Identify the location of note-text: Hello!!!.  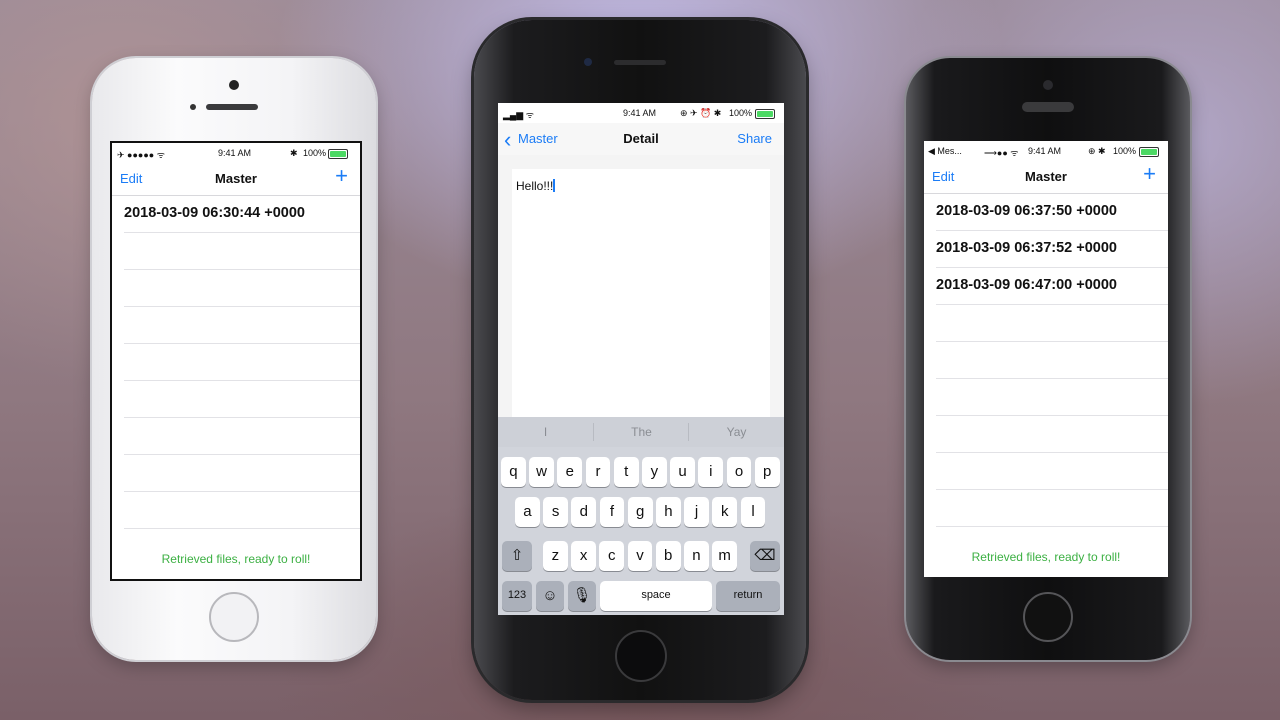
(536, 186).